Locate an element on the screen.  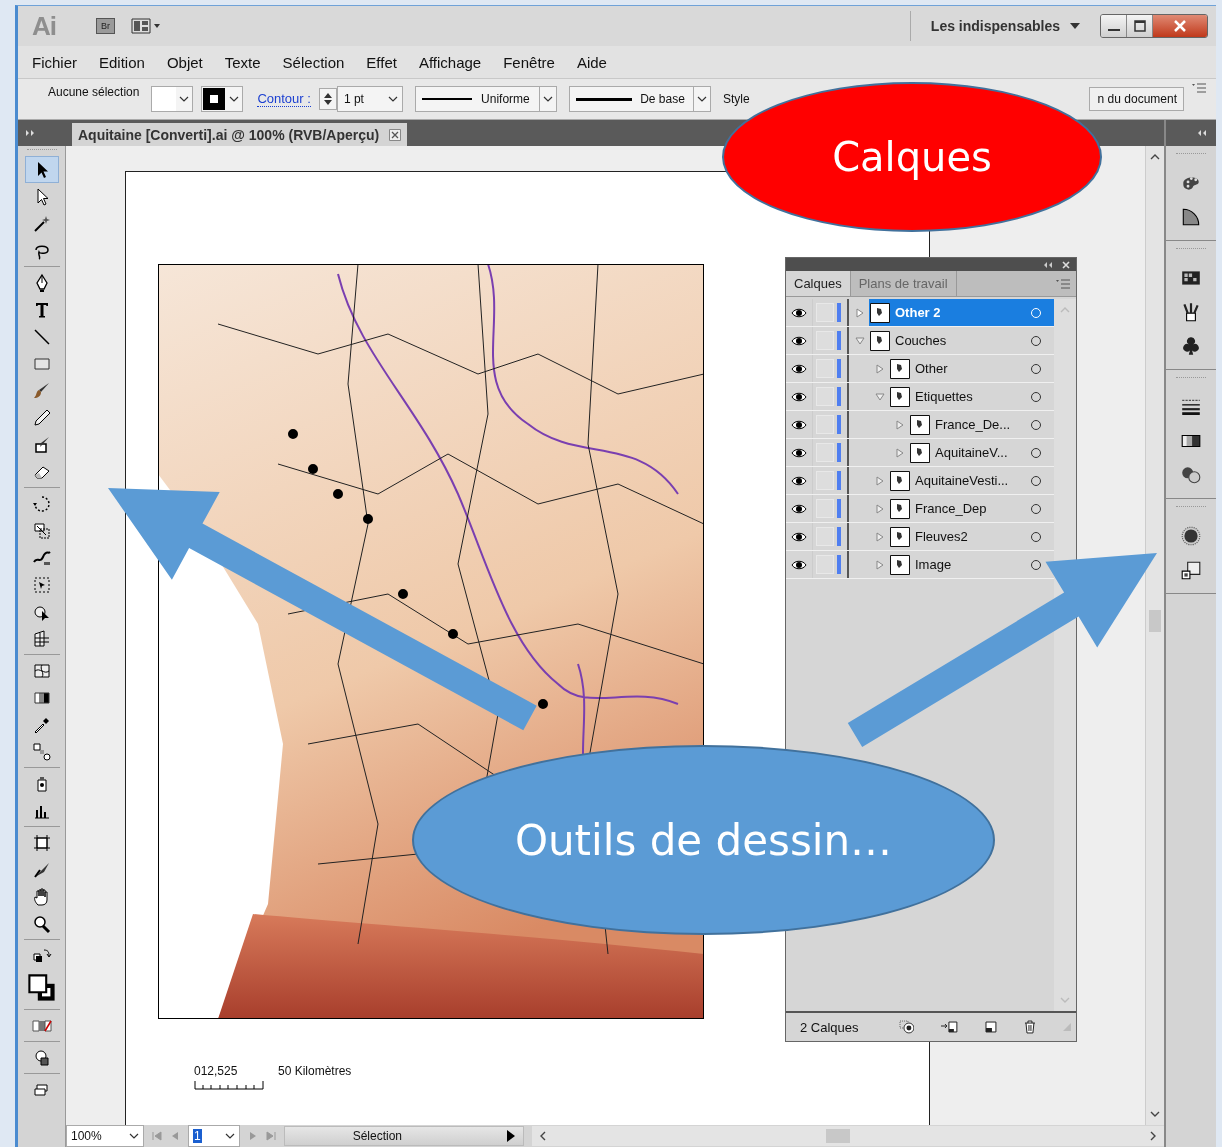
zoom-dropdown: 100% is located at coordinates (105, 1136).